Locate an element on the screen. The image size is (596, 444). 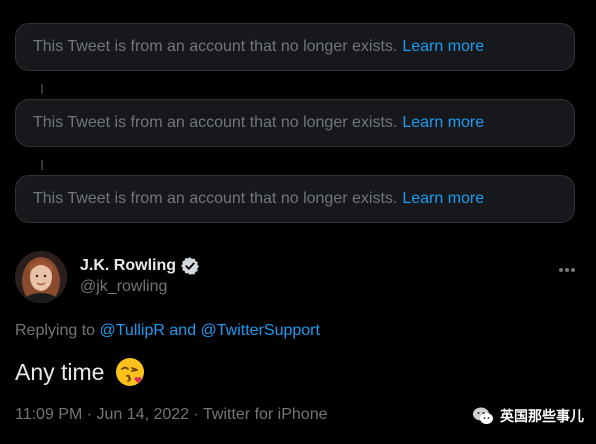
replying-prefix: Replying to is located at coordinates (55, 330).